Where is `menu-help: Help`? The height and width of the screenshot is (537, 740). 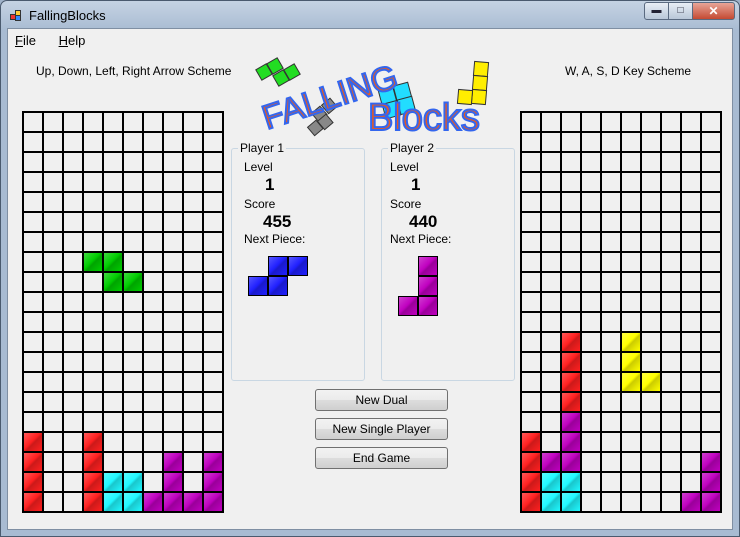
menu-help: Help is located at coordinates (72, 40).